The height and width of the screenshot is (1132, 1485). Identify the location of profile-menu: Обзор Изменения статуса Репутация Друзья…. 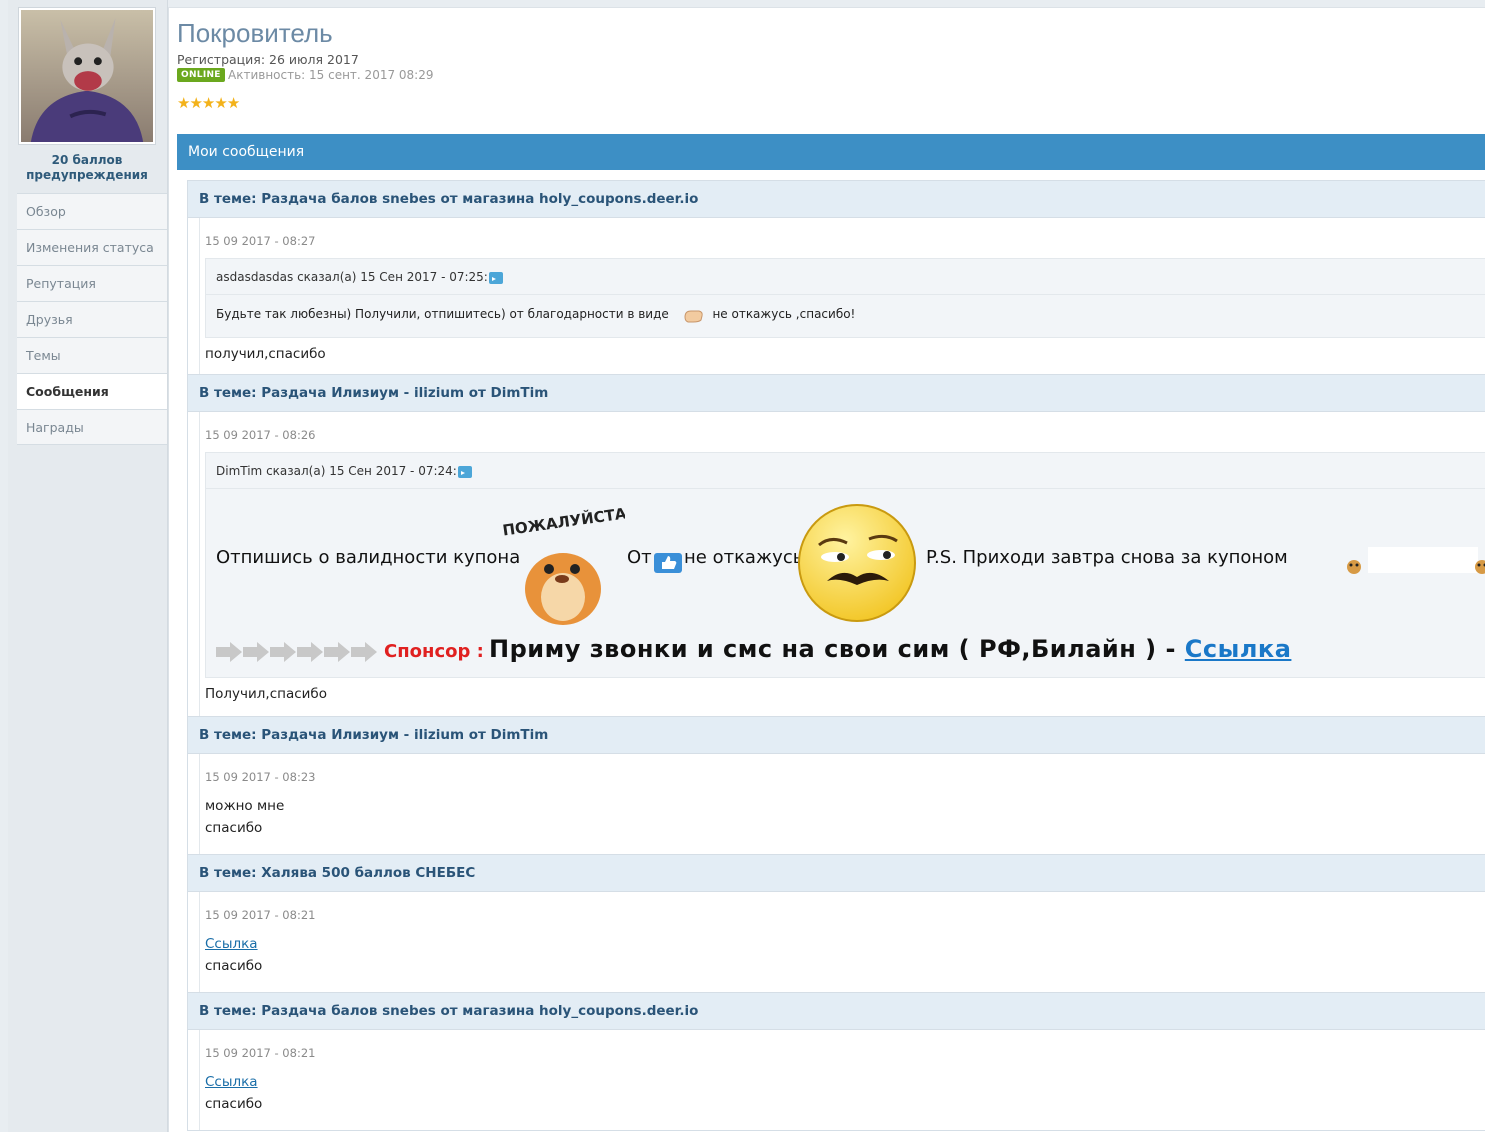
(92, 319).